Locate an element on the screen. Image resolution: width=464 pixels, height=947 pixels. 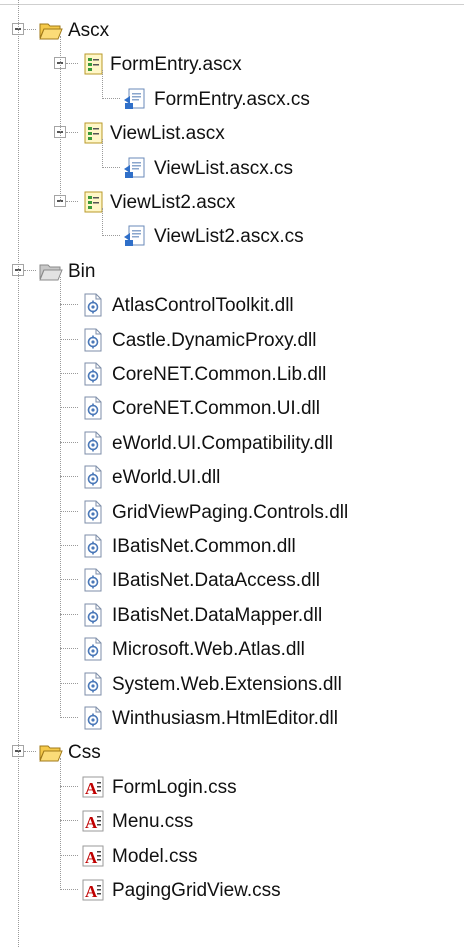
tree-node-paginggridview-css: A PagingGridView.css is located at coordinates (232, 891).